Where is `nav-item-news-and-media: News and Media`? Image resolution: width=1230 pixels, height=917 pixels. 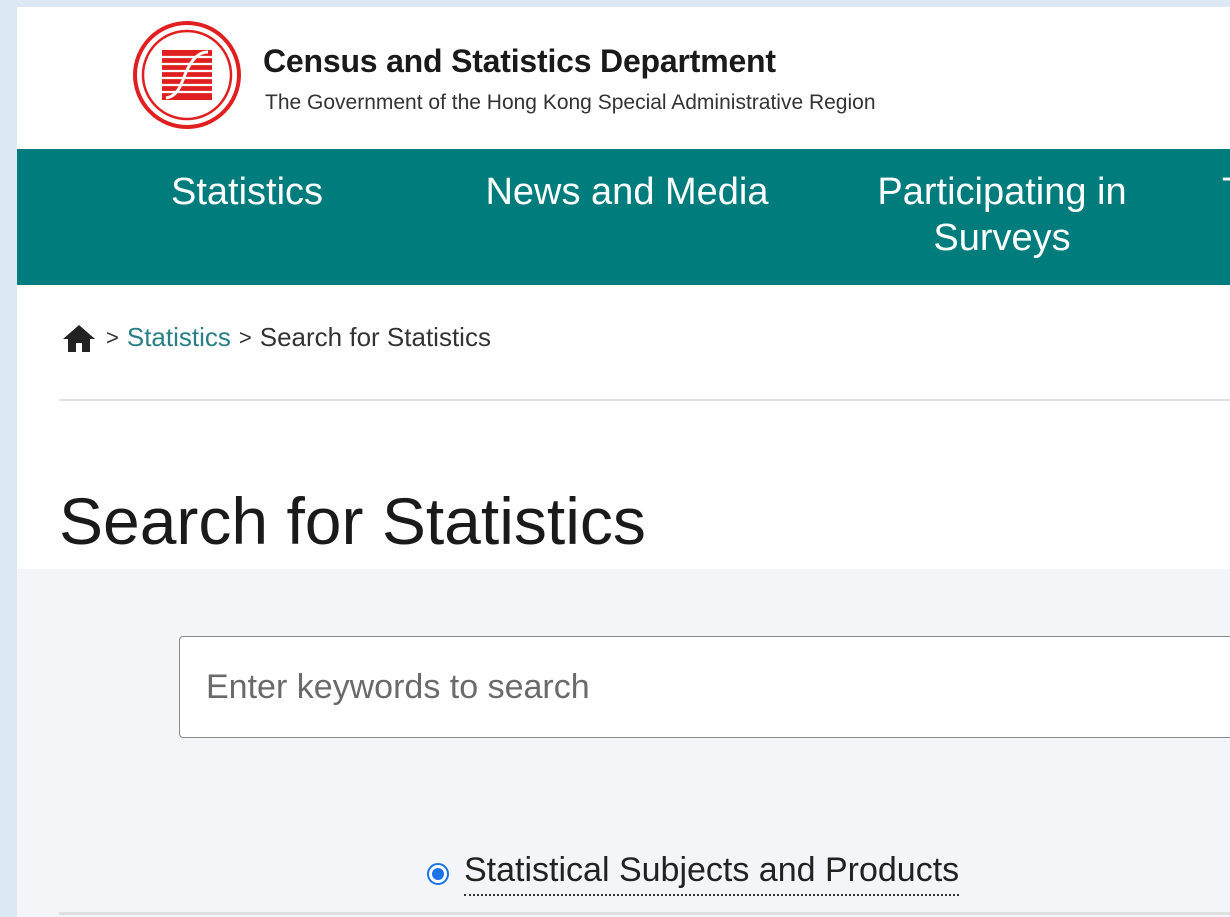 nav-item-news-and-media: News and Media is located at coordinates (627, 192).